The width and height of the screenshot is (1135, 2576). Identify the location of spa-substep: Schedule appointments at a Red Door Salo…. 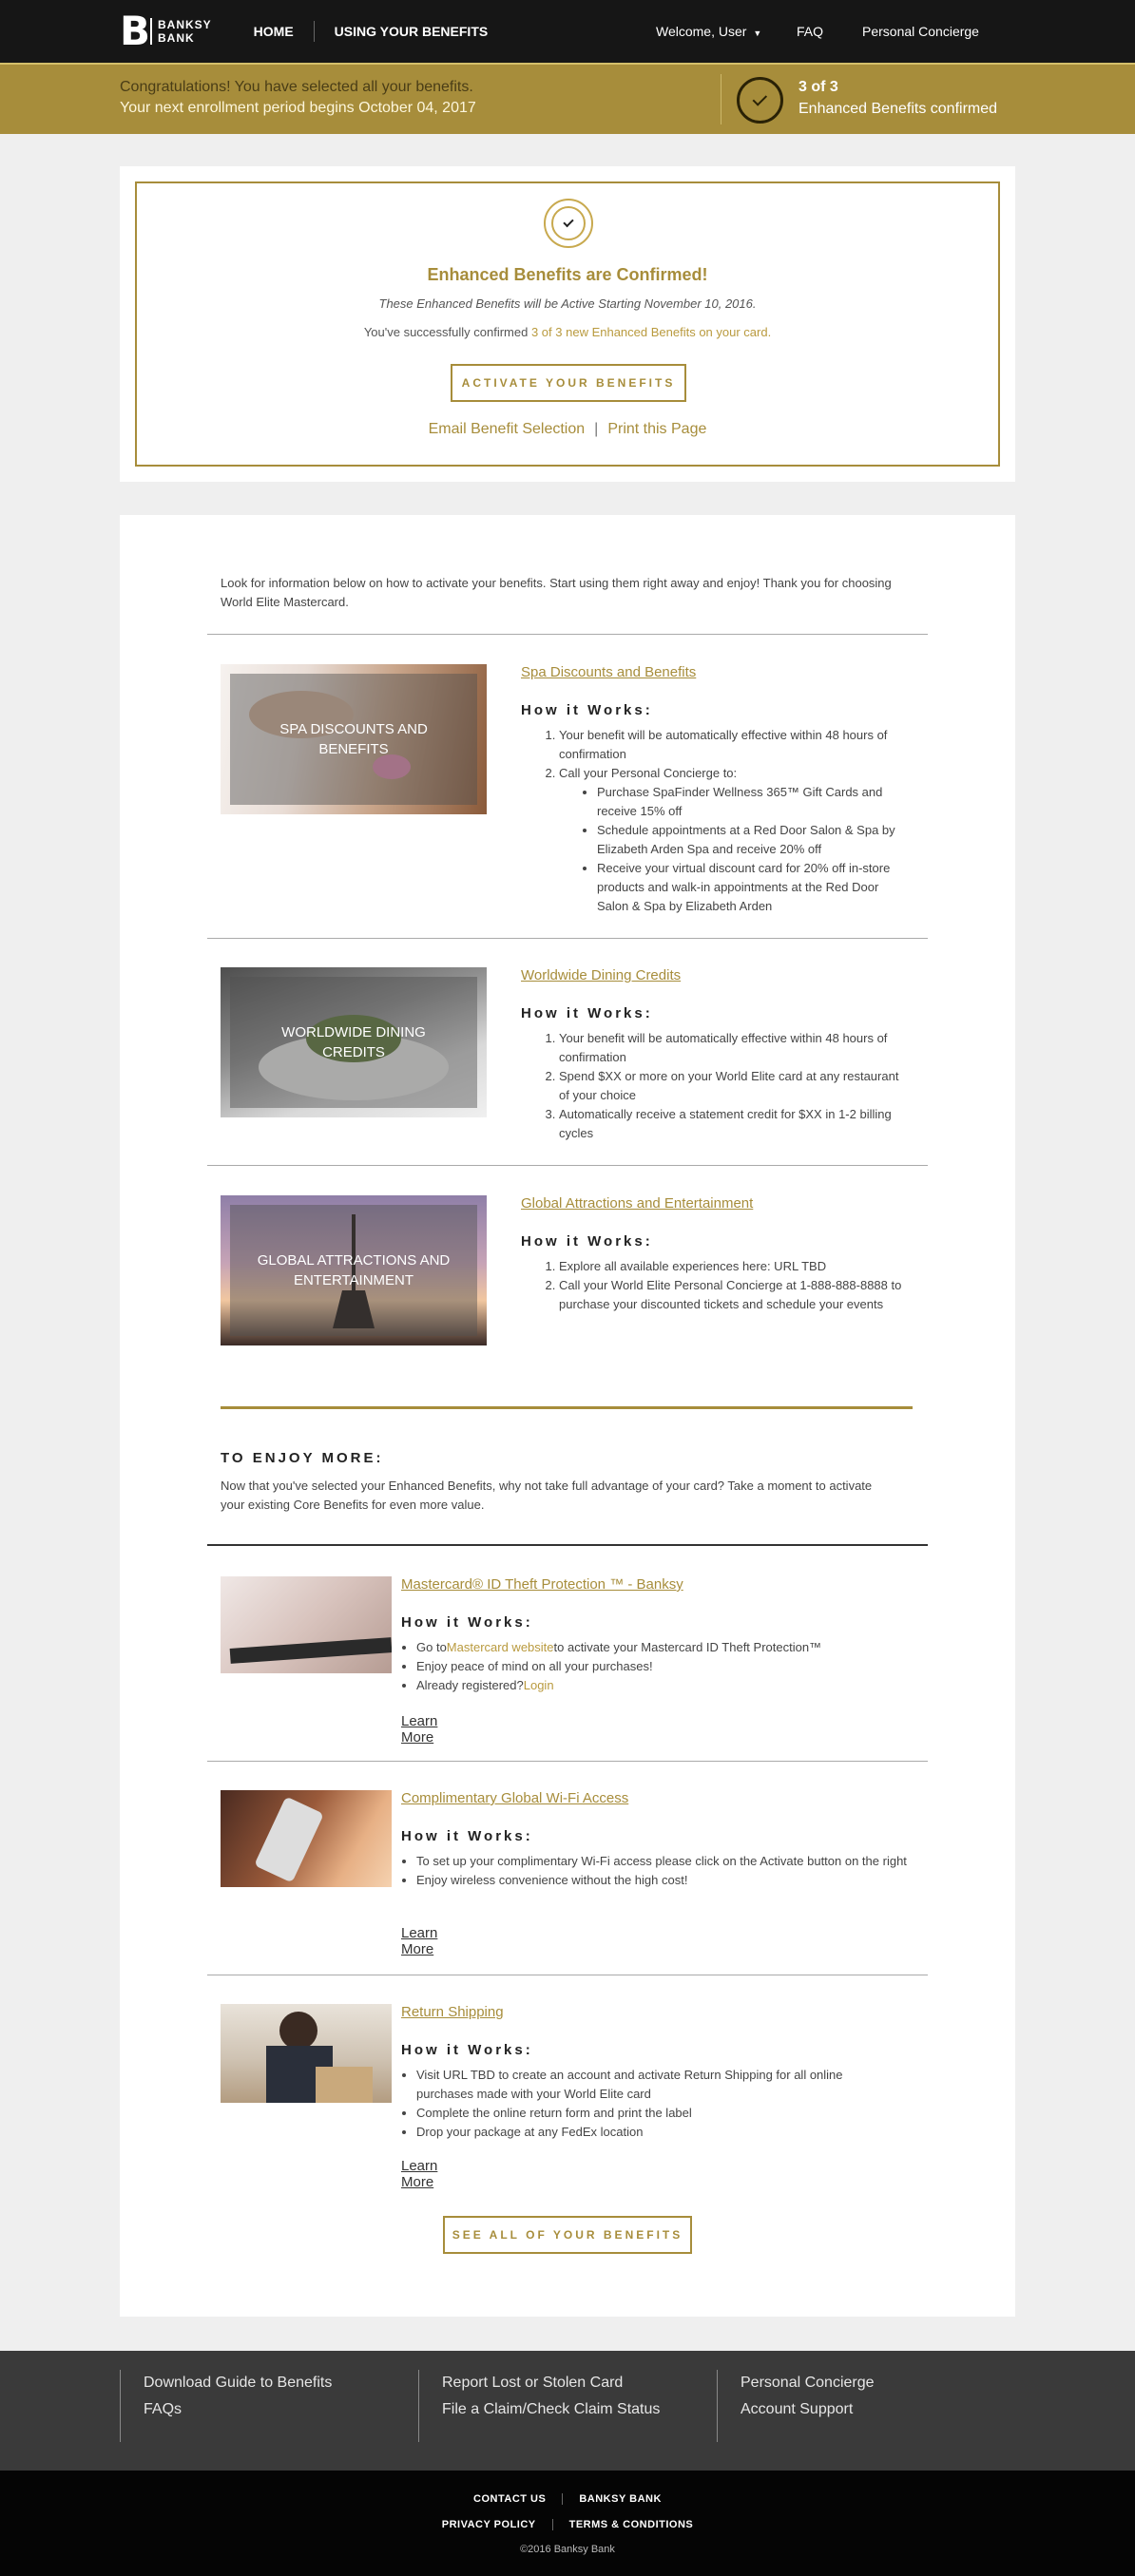
(754, 840).